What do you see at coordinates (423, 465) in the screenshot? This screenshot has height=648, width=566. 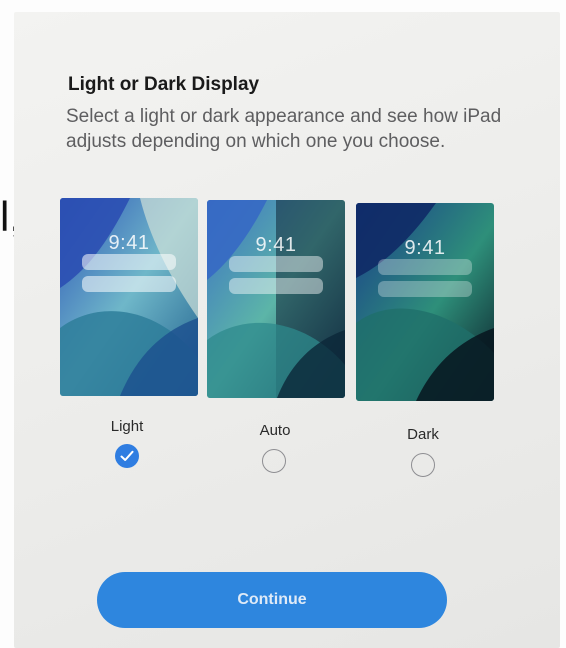 I see `radio-dark` at bounding box center [423, 465].